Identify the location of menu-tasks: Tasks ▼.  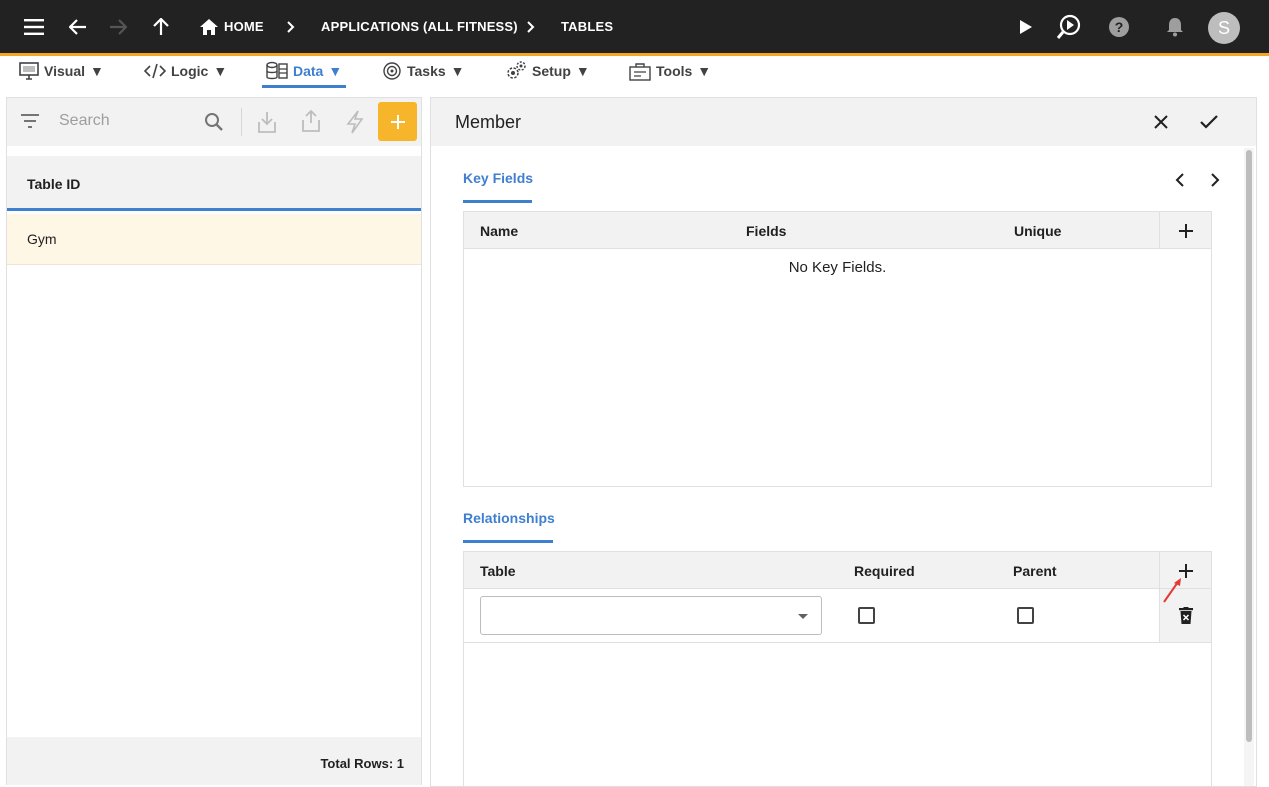
(423, 71).